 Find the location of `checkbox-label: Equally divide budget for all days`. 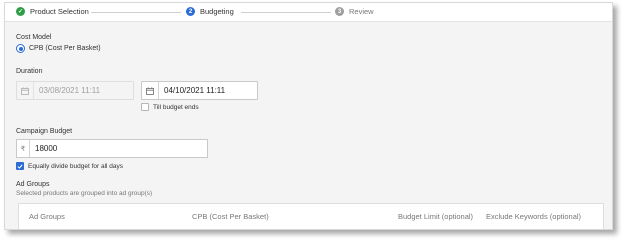

checkbox-label: Equally divide budget for all days is located at coordinates (76, 166).